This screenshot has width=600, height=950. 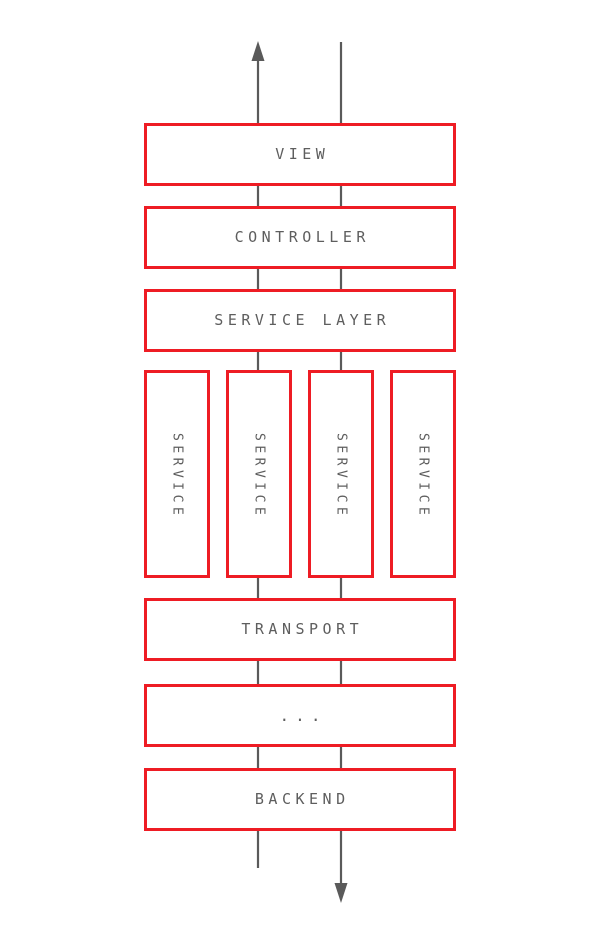 I want to click on layer-label-service-layer: SERVICE LAYER, so click(x=302, y=320).